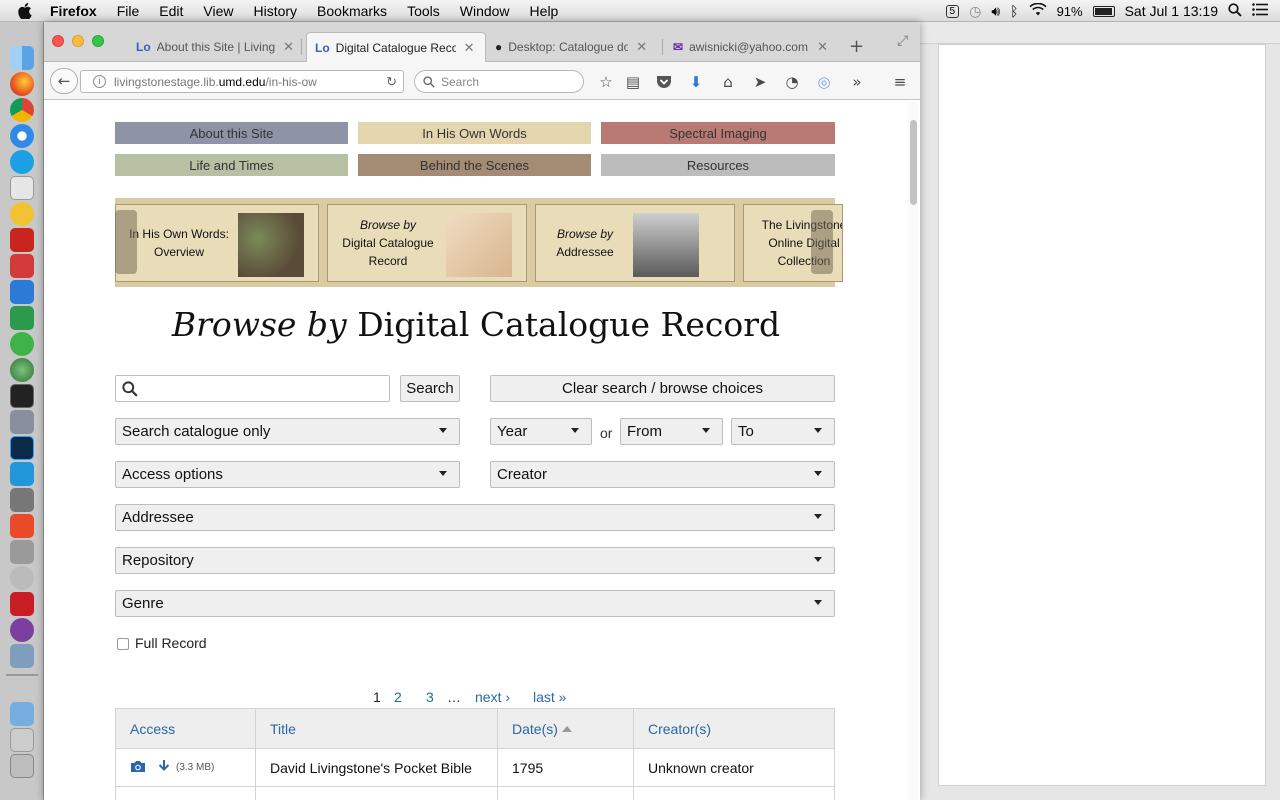 The width and height of the screenshot is (1280, 800). I want to click on site-info-icon: i, so click(99, 81).